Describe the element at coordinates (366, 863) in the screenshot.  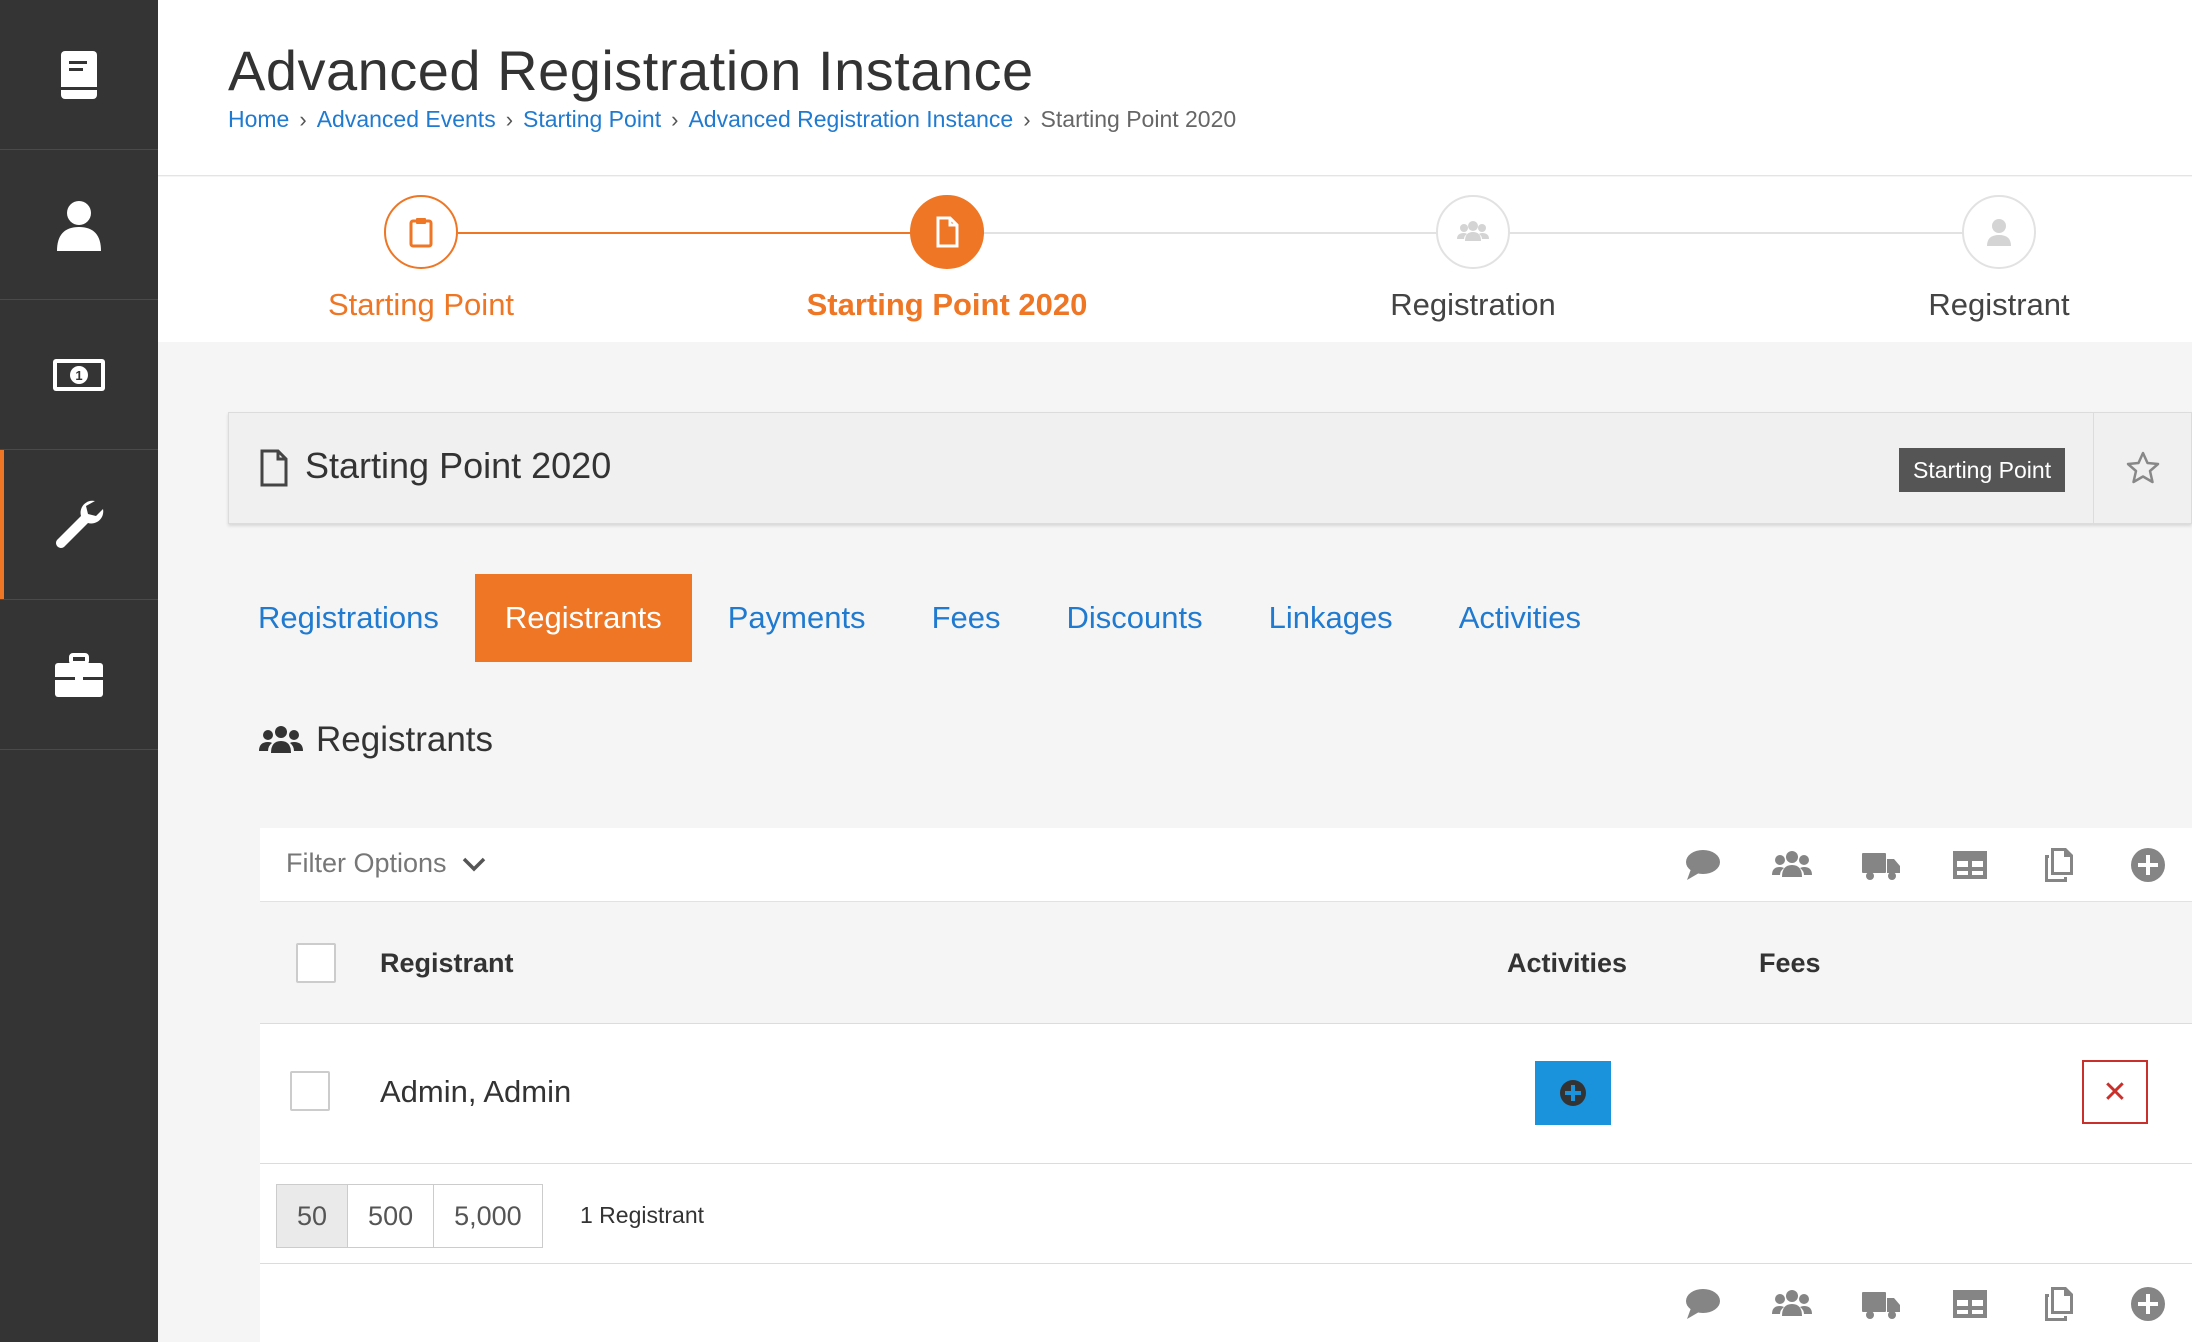
I see `filter-options-label: Filter Options` at that location.